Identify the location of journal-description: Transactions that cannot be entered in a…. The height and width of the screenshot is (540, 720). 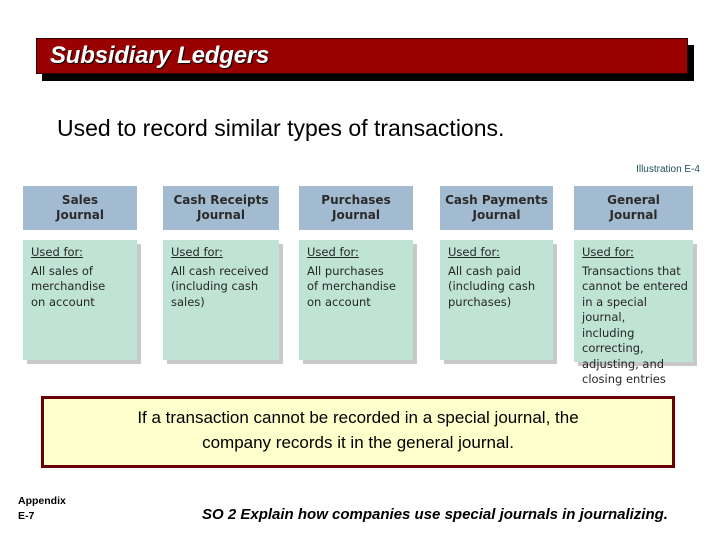
(635, 325).